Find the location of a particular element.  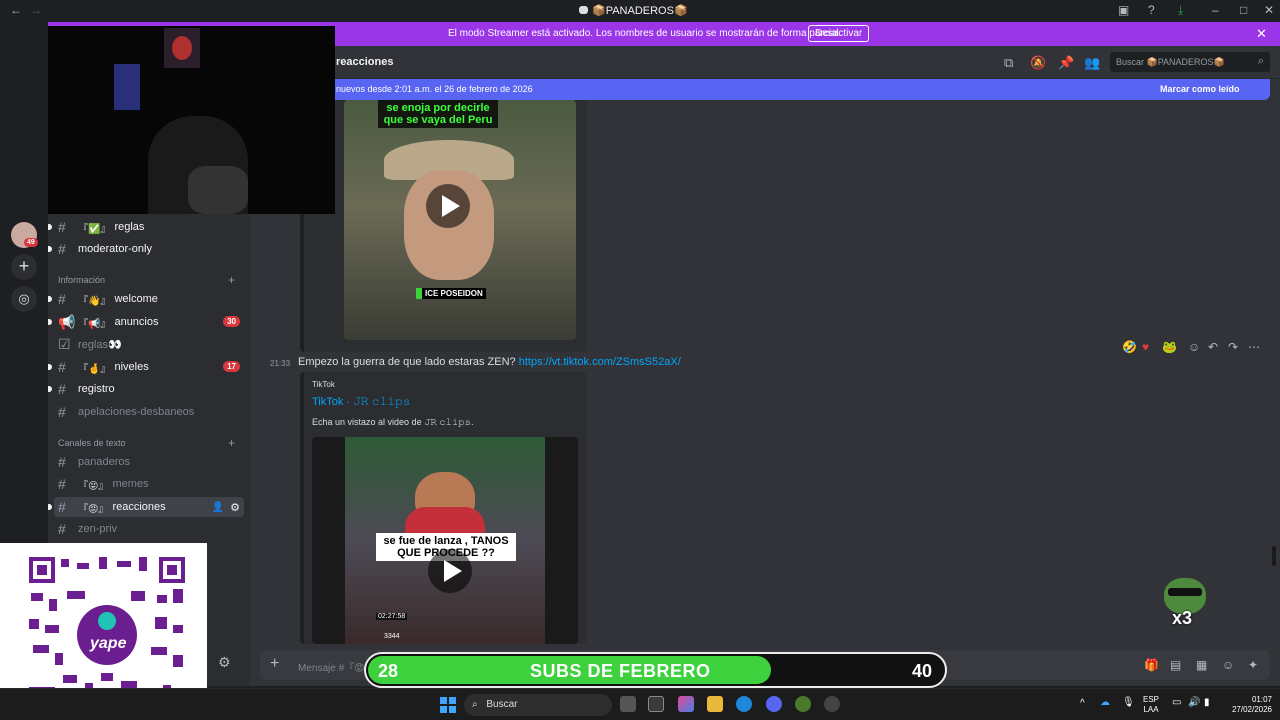

reply-icon: ↶ is located at coordinates (1213, 347).